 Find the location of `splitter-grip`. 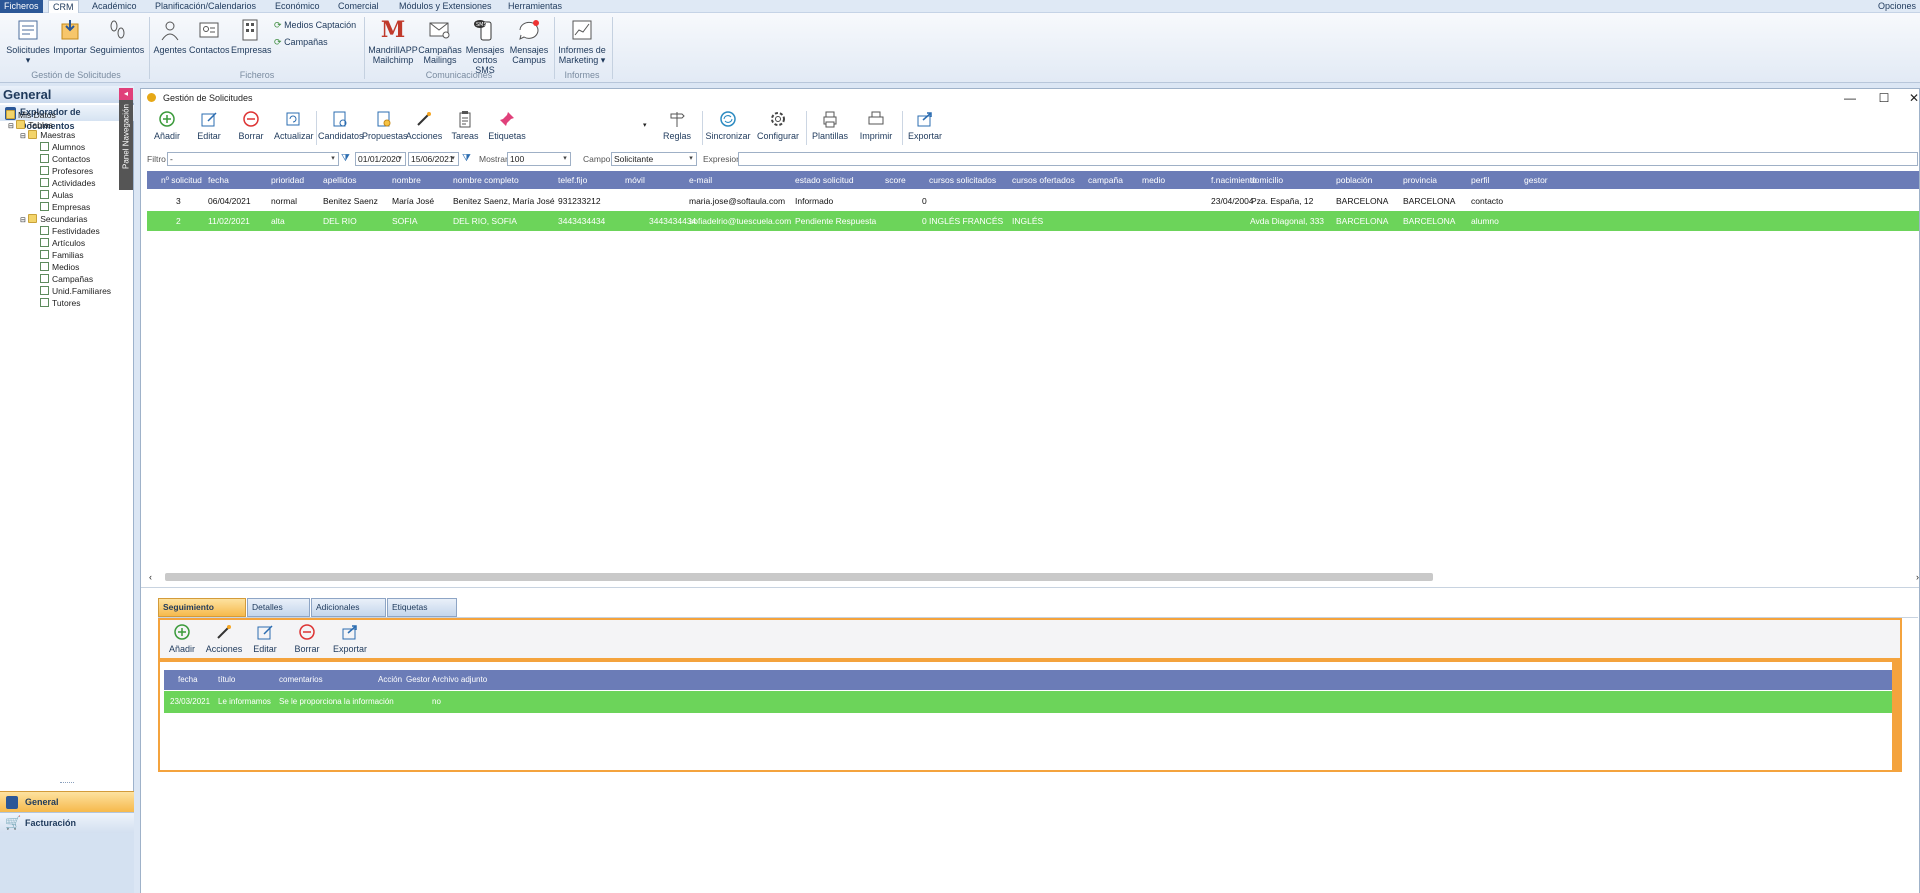

splitter-grip is located at coordinates (67, 783).